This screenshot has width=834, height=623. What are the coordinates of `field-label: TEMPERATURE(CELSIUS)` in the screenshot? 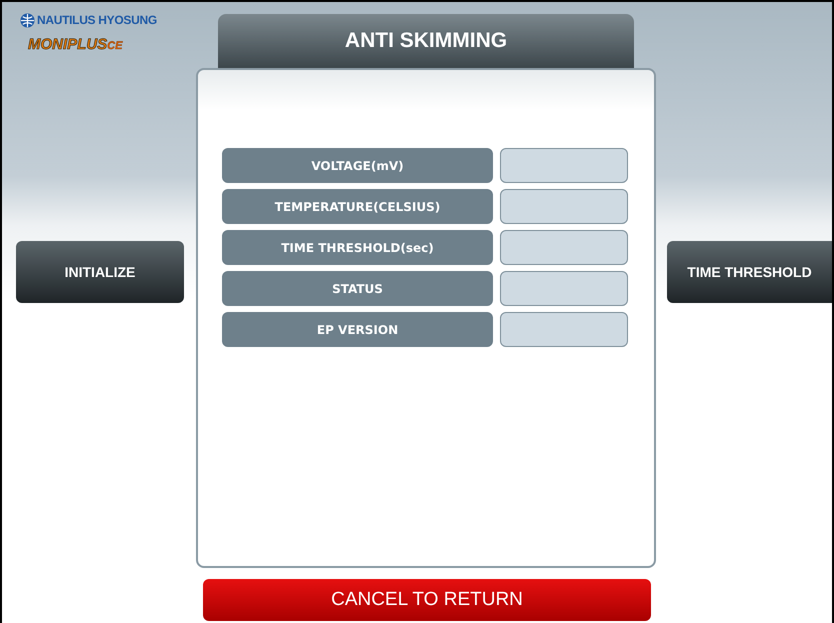 It's located at (357, 206).